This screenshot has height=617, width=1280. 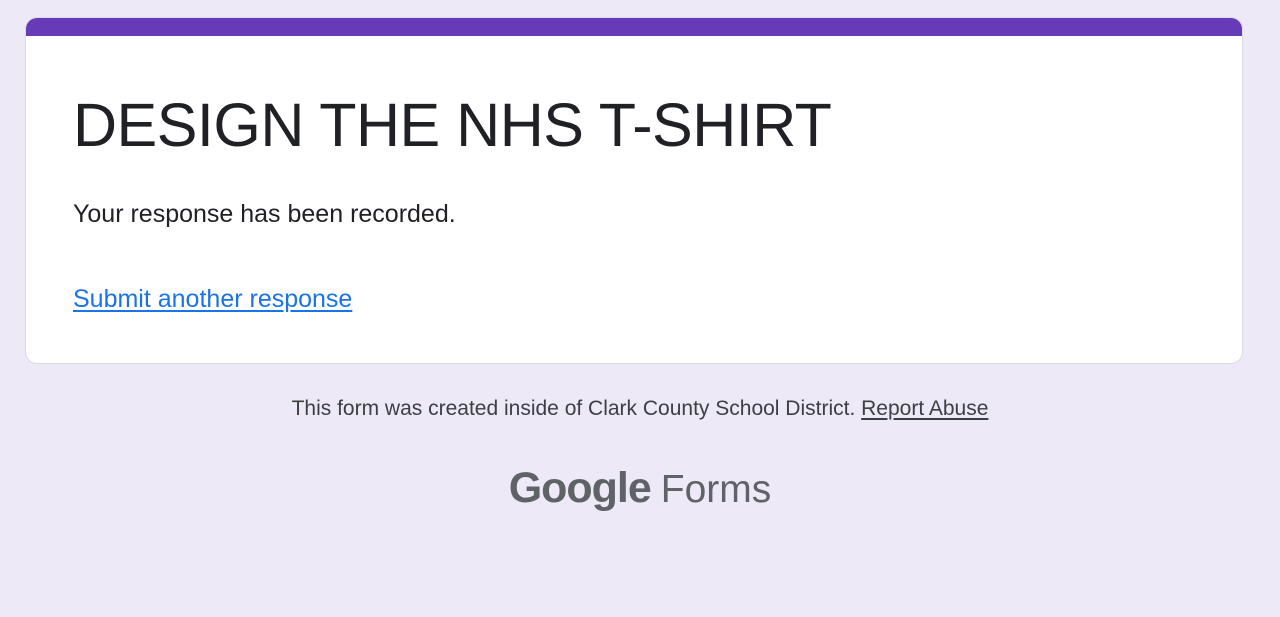 What do you see at coordinates (212, 299) in the screenshot?
I see `submit-another-response-link: Submit another response` at bounding box center [212, 299].